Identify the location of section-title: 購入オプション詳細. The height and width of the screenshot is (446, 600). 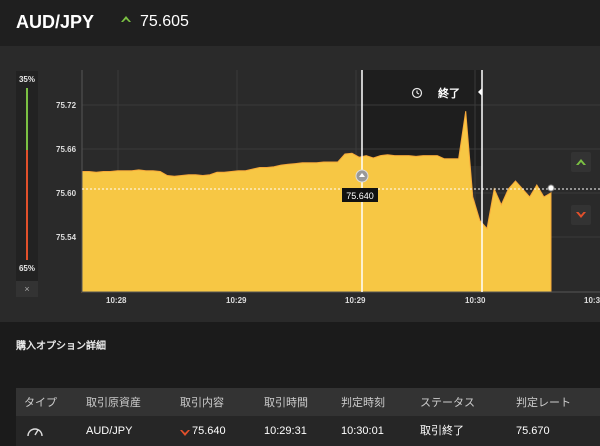
(61, 346).